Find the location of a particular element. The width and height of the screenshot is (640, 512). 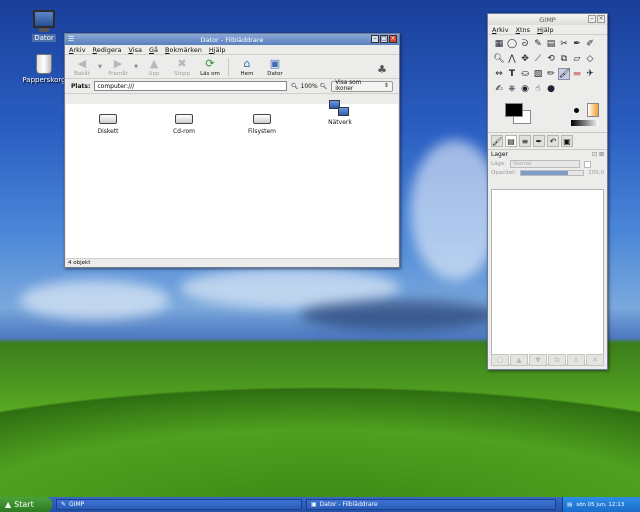

tab-paths: ✒ is located at coordinates (539, 141).